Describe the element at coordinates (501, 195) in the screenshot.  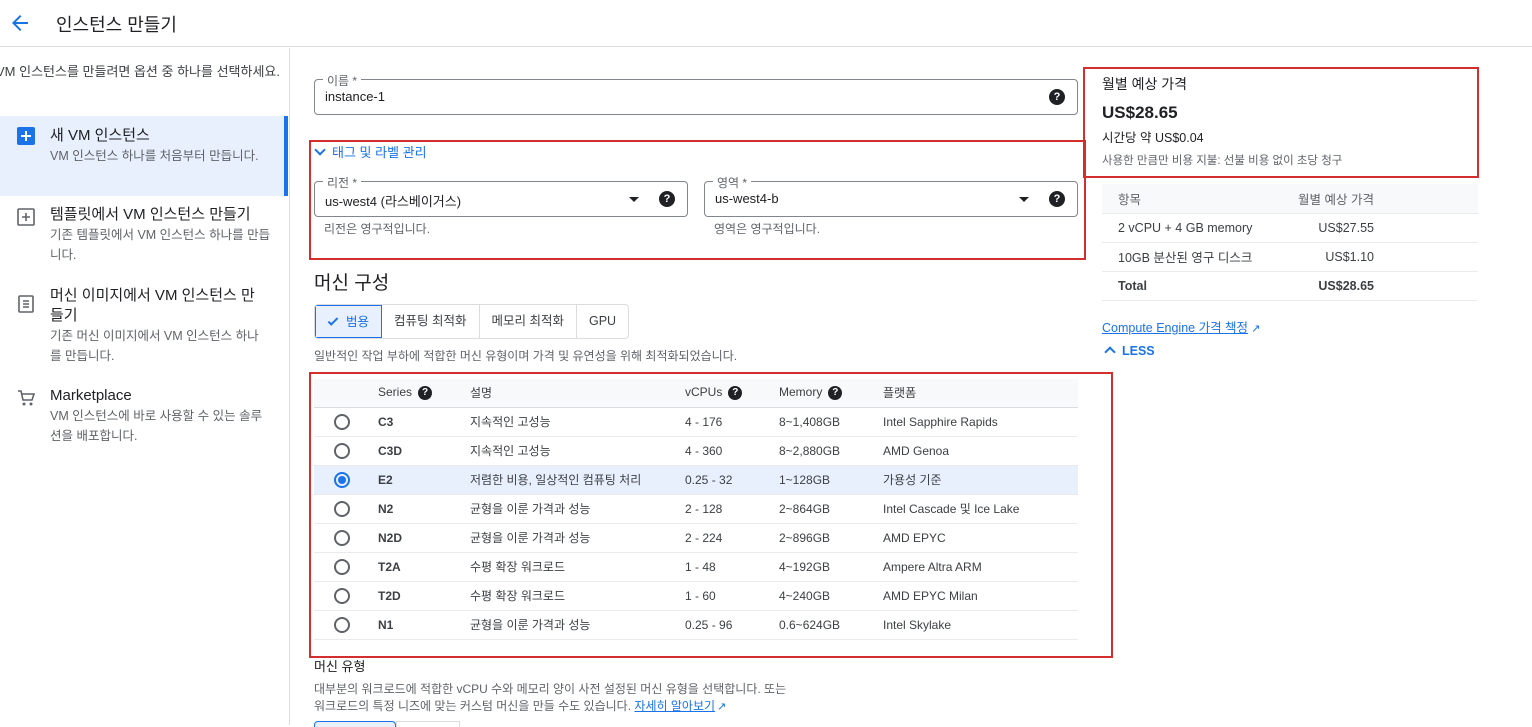
I see `region-select: 리전 * us-west4 (라스베이거스) ?` at that location.